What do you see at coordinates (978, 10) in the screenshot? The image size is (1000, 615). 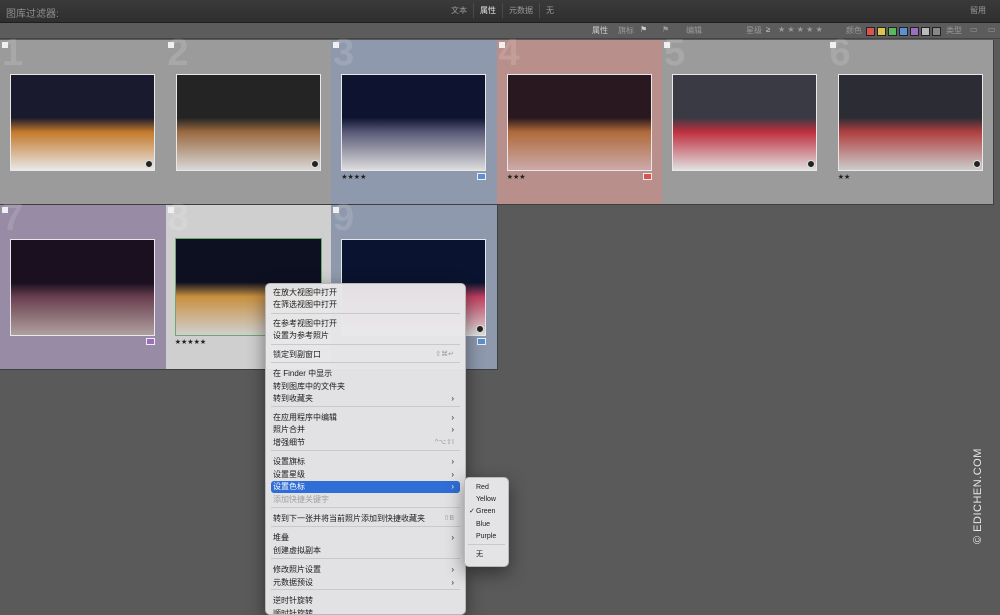 I see `filter-preset: 留用` at bounding box center [978, 10].